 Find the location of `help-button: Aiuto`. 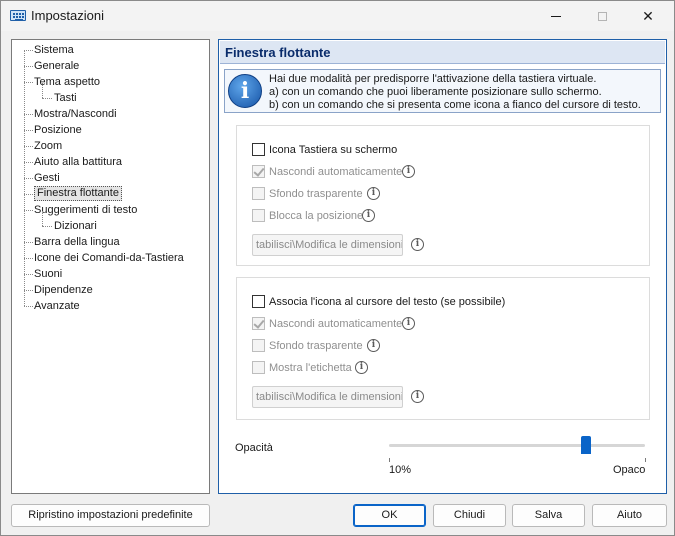

help-button: Aiuto is located at coordinates (629, 515).